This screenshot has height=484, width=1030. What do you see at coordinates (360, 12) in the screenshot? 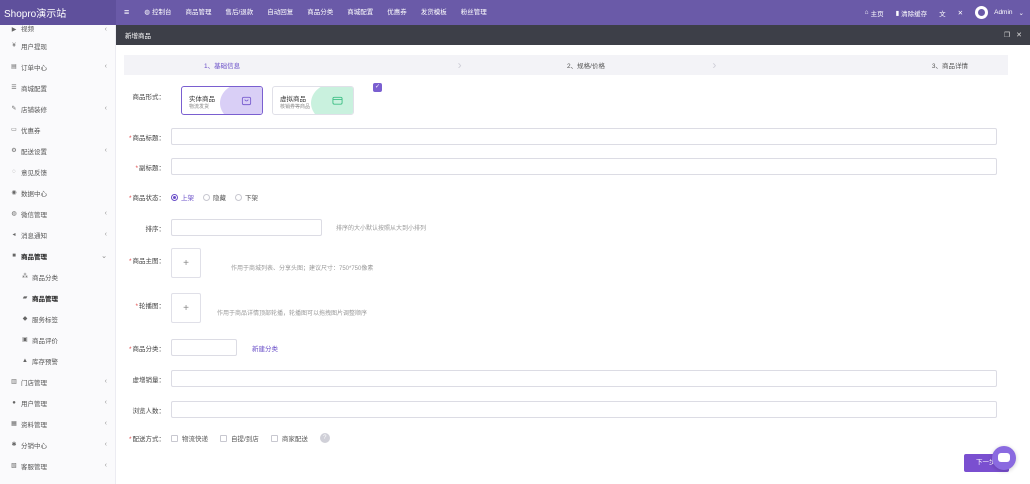
I see `nav-item-config: 商城配置` at bounding box center [360, 12].